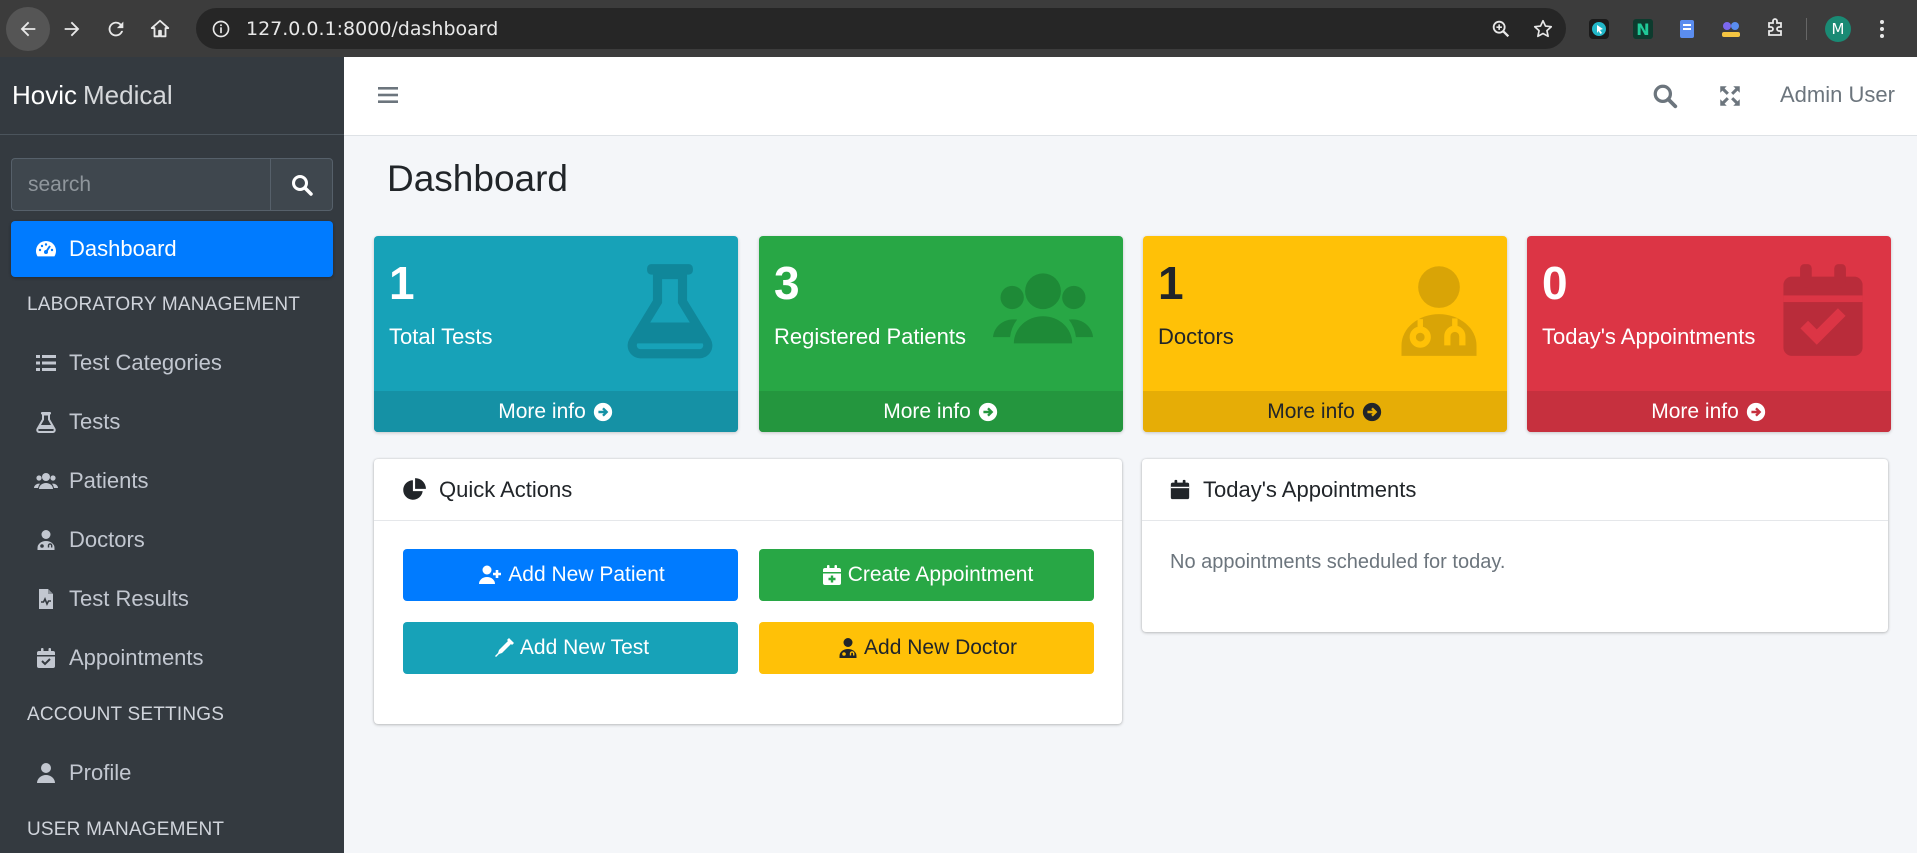 This screenshot has height=853, width=1917. I want to click on svg-text: N, so click(1642, 29).